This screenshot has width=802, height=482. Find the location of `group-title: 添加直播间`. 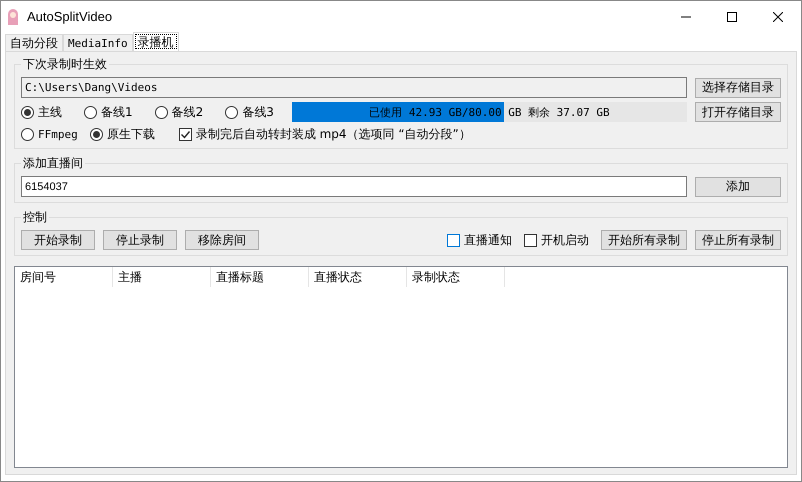

group-title: 添加直播间 is located at coordinates (53, 163).